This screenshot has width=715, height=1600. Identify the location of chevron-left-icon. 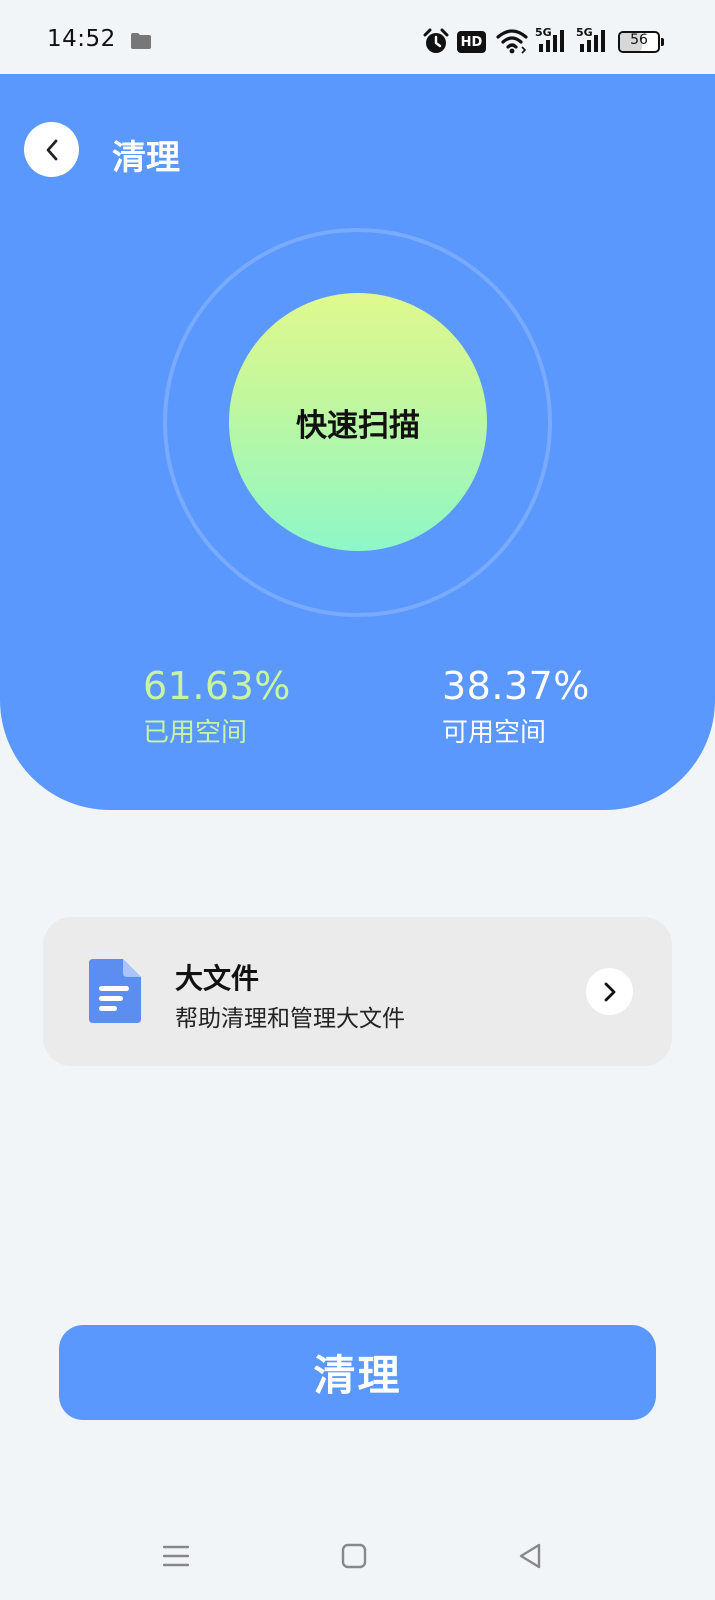
(51, 149).